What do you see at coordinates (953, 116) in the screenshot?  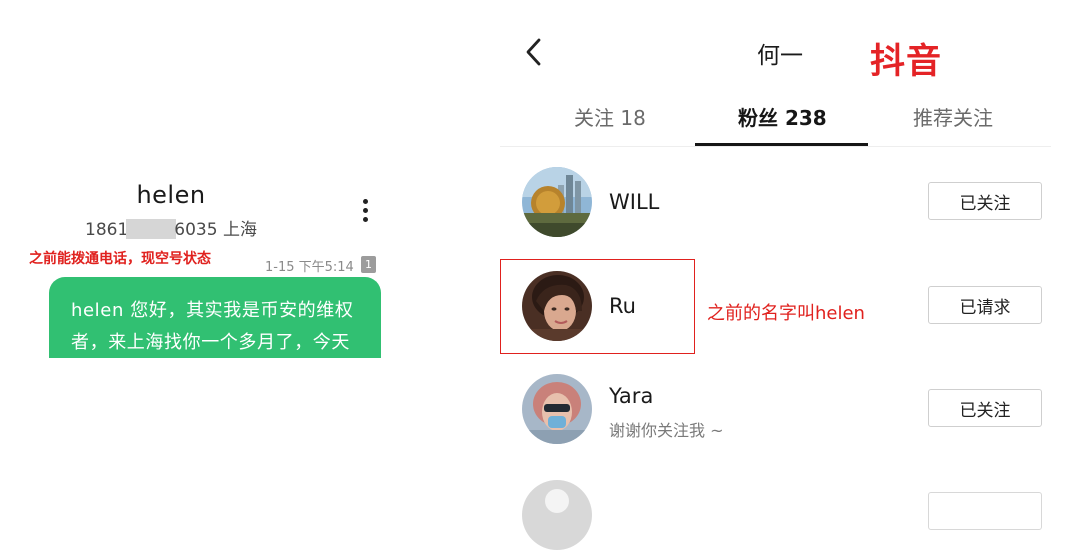 I see `tab-recommended: 推荐关注` at bounding box center [953, 116].